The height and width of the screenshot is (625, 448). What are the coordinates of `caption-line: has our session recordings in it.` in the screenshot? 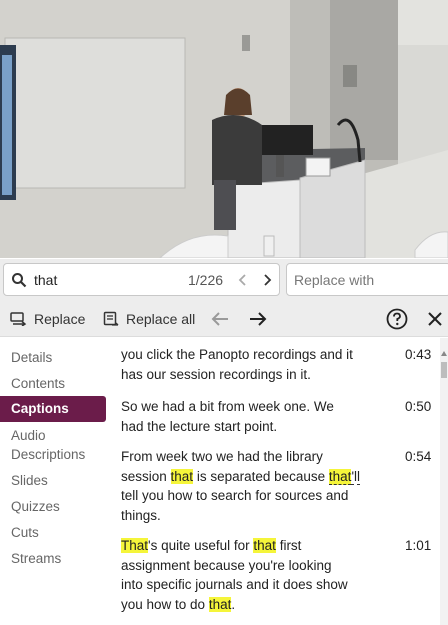 It's located at (216, 374).